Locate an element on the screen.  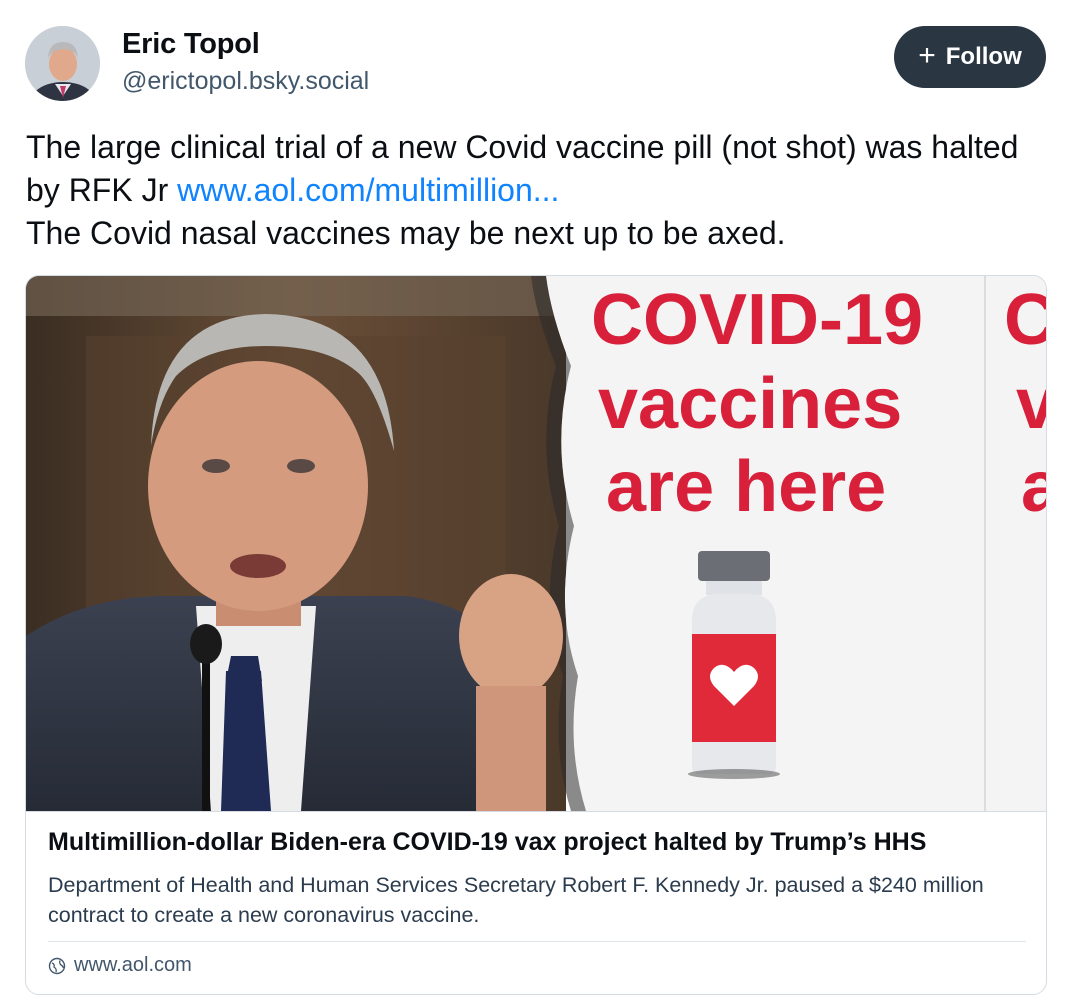
author-handle: @erictopol.bsky.social is located at coordinates (245, 81).